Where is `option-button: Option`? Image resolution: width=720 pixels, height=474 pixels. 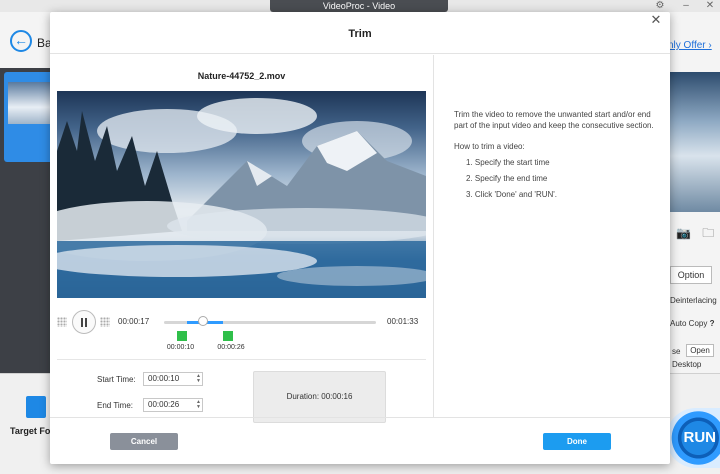
option-button: Option is located at coordinates (691, 275).